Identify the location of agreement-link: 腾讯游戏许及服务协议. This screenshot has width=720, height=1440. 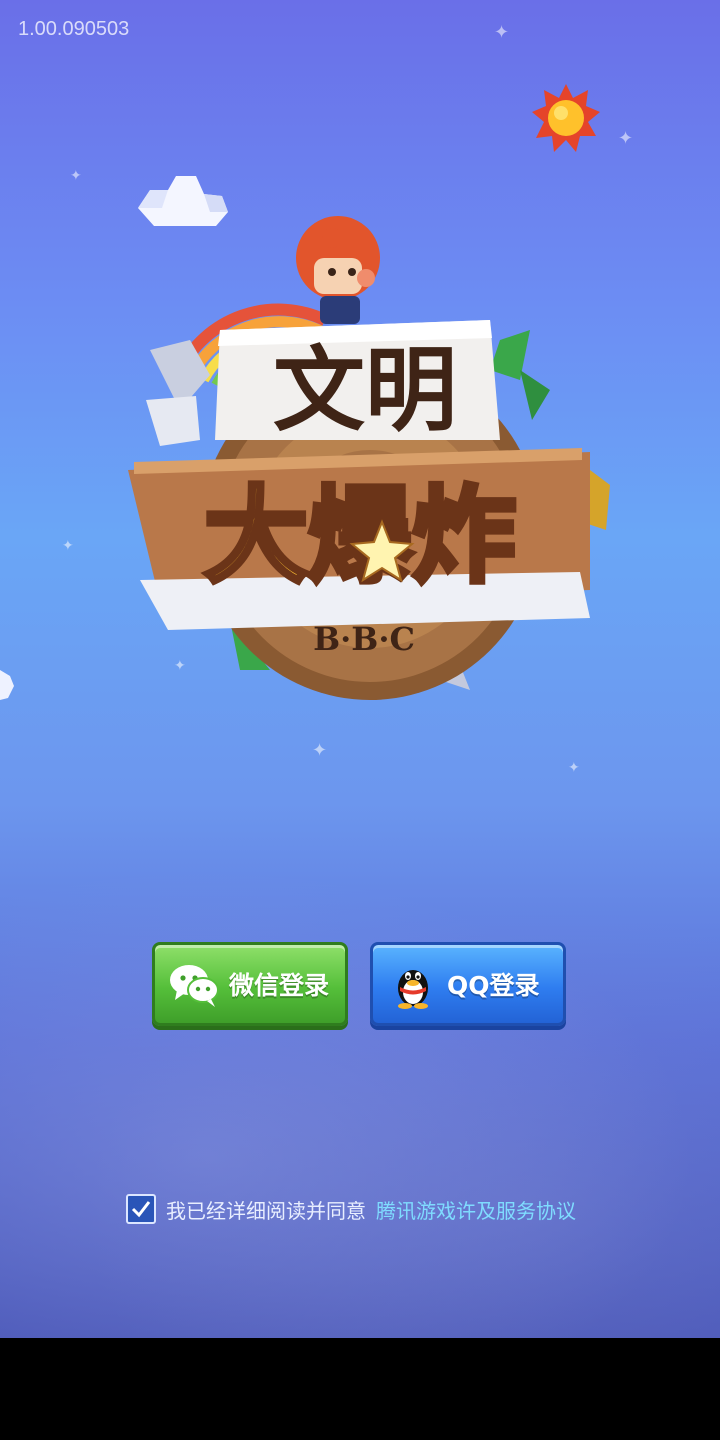
(476, 1209).